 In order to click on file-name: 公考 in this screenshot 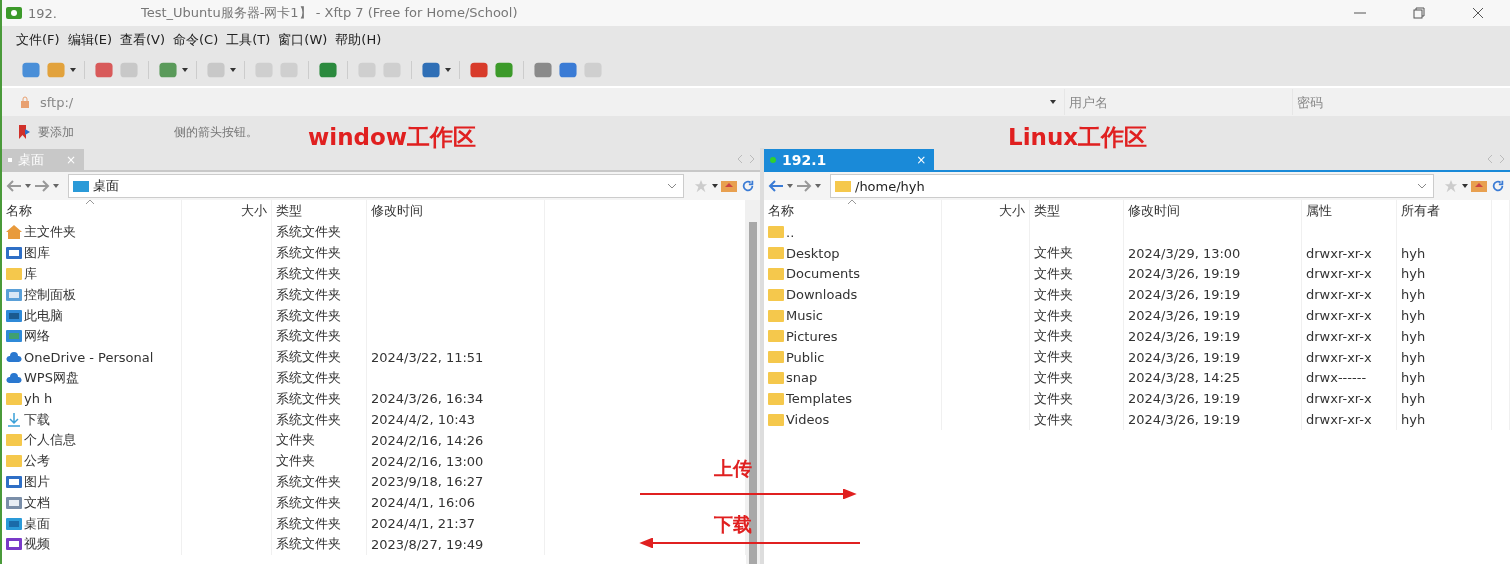, I will do `click(37, 461)`.